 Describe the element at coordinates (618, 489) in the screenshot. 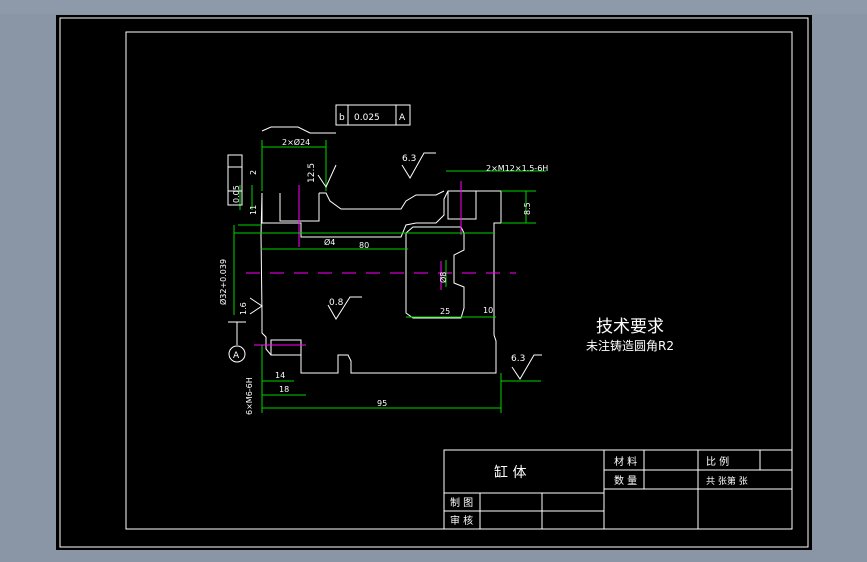

I see `title-block: 缸 体 材 料 数 量 比 例 共 张第 张 制 图 审 核` at that location.